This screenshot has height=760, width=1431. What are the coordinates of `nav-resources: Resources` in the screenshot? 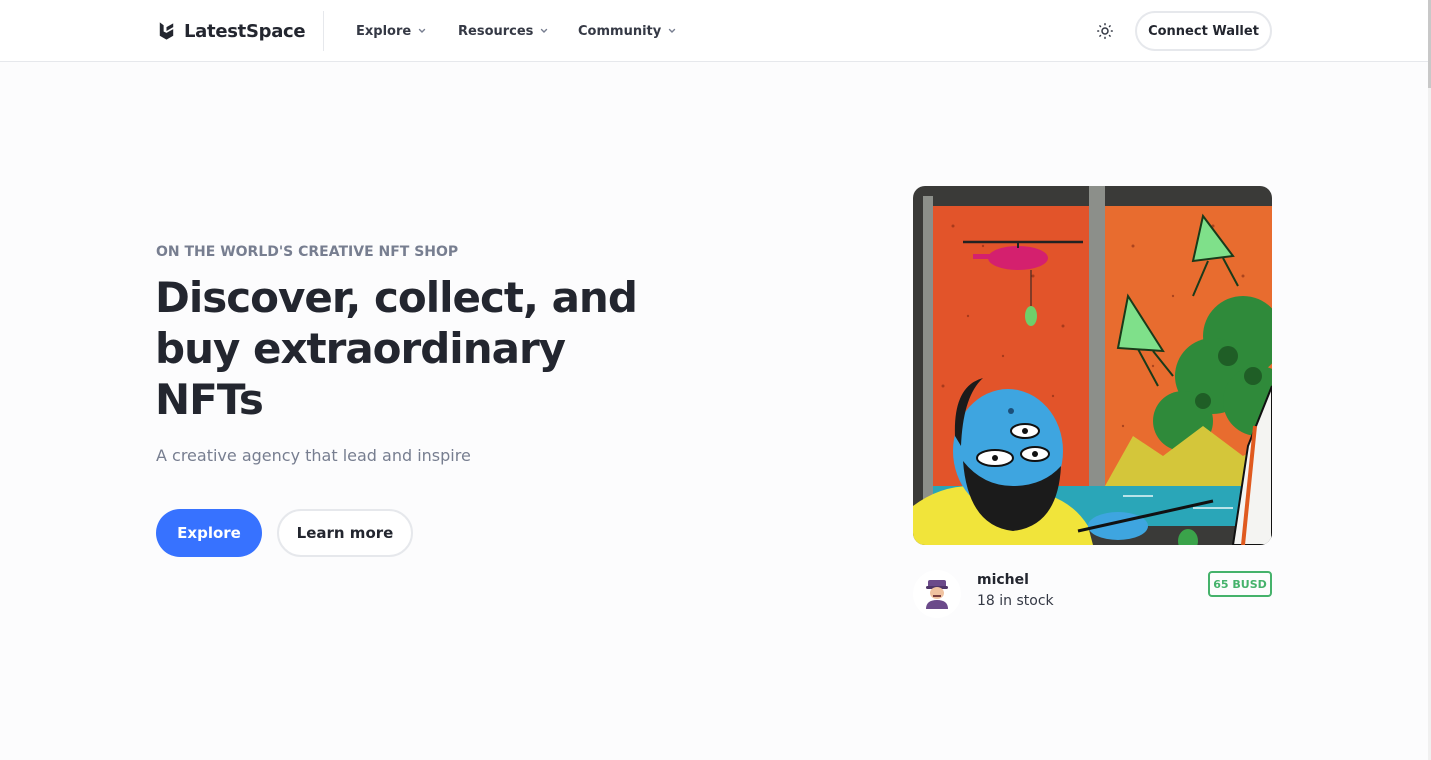 It's located at (503, 31).